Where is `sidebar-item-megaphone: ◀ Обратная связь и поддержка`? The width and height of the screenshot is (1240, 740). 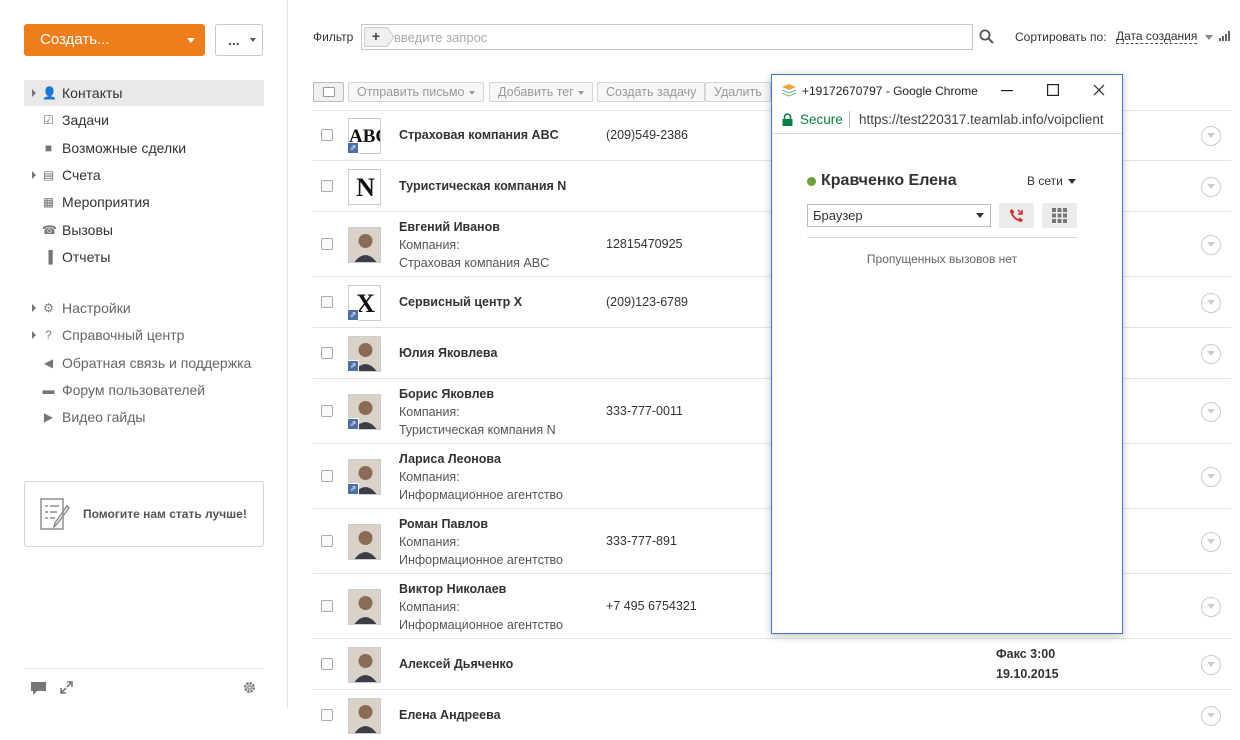 sidebar-item-megaphone: ◀ Обратная связь и поддержка is located at coordinates (144, 363).